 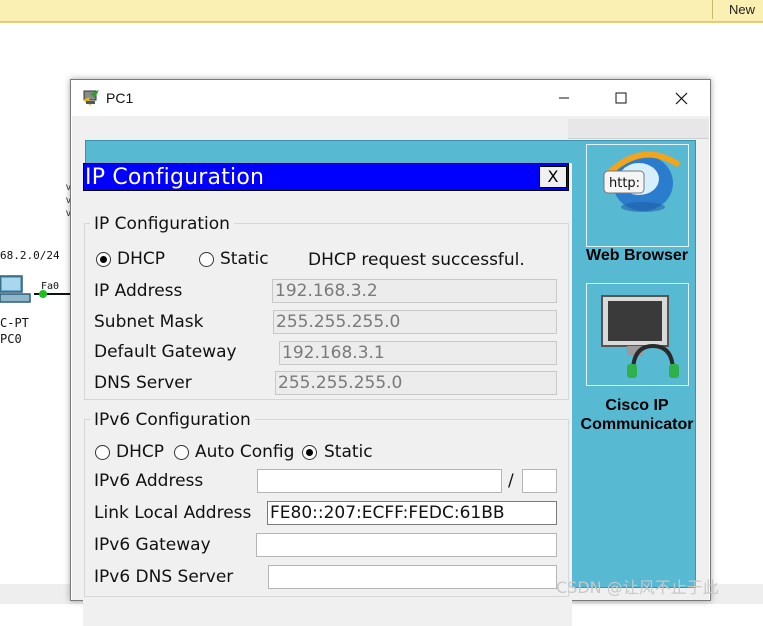 What do you see at coordinates (326, 177) in the screenshot?
I see `ip-configuration-header: IP Configuration X` at bounding box center [326, 177].